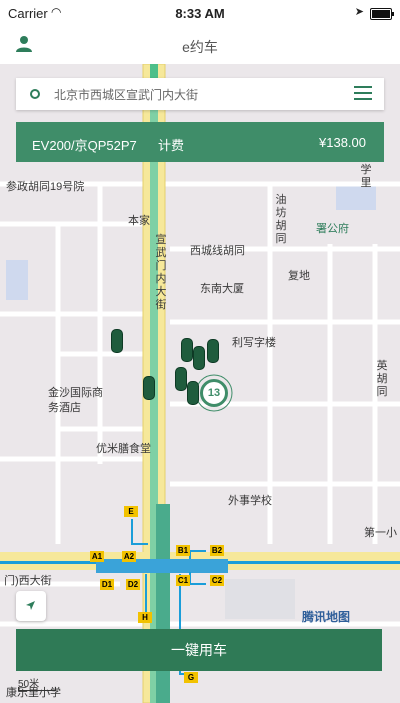 The height and width of the screenshot is (703, 400). Describe the element at coordinates (363, 94) in the screenshot. I see `menu-icon` at that location.